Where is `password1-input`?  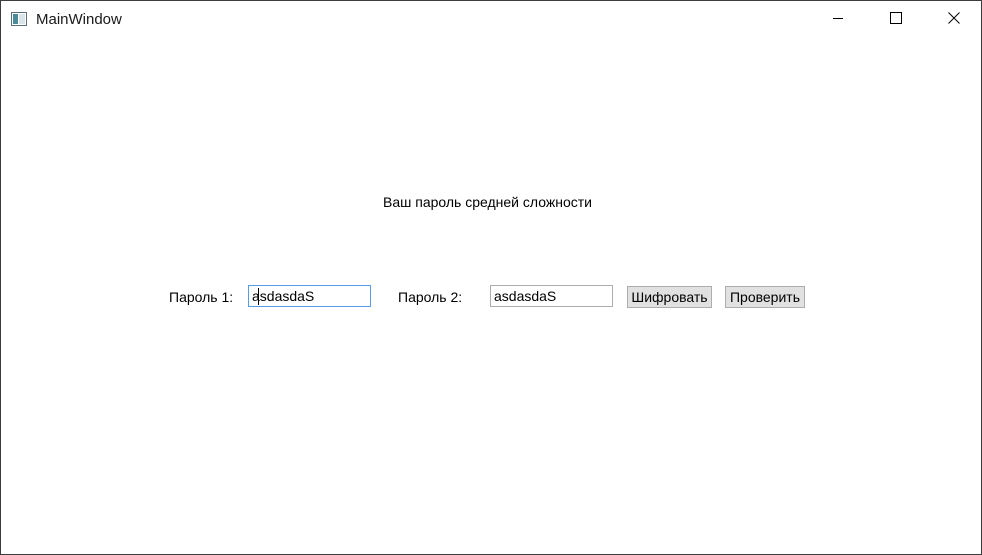
password1-input is located at coordinates (309, 296).